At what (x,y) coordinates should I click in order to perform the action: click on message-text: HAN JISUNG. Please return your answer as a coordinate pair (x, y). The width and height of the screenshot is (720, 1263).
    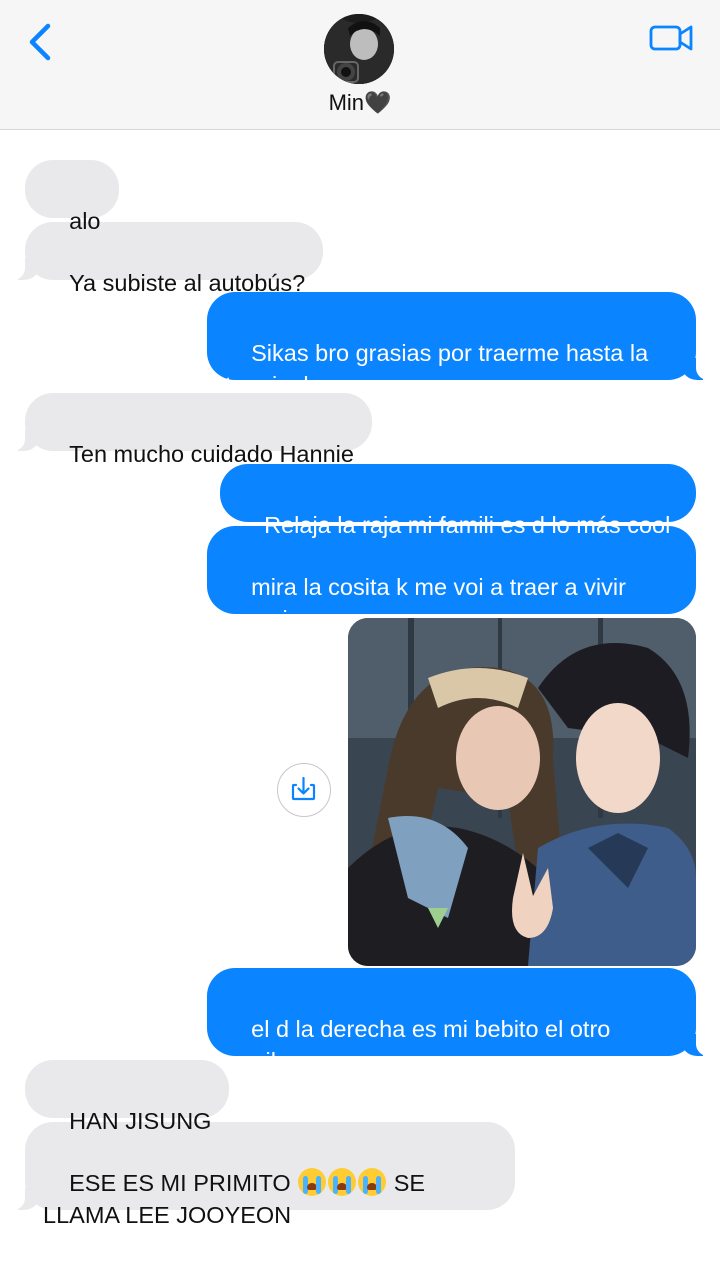
    Looking at the image, I should click on (140, 1121).